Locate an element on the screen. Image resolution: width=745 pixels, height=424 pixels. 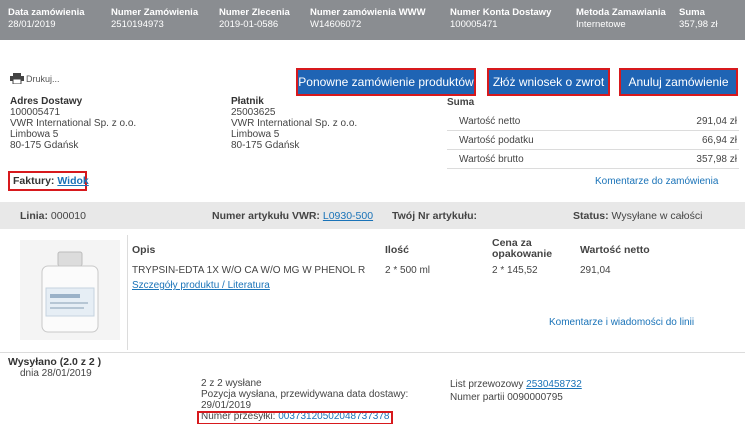
summary-gross-row: Wartość brutto 357,98 zł is located at coordinates (593, 159).